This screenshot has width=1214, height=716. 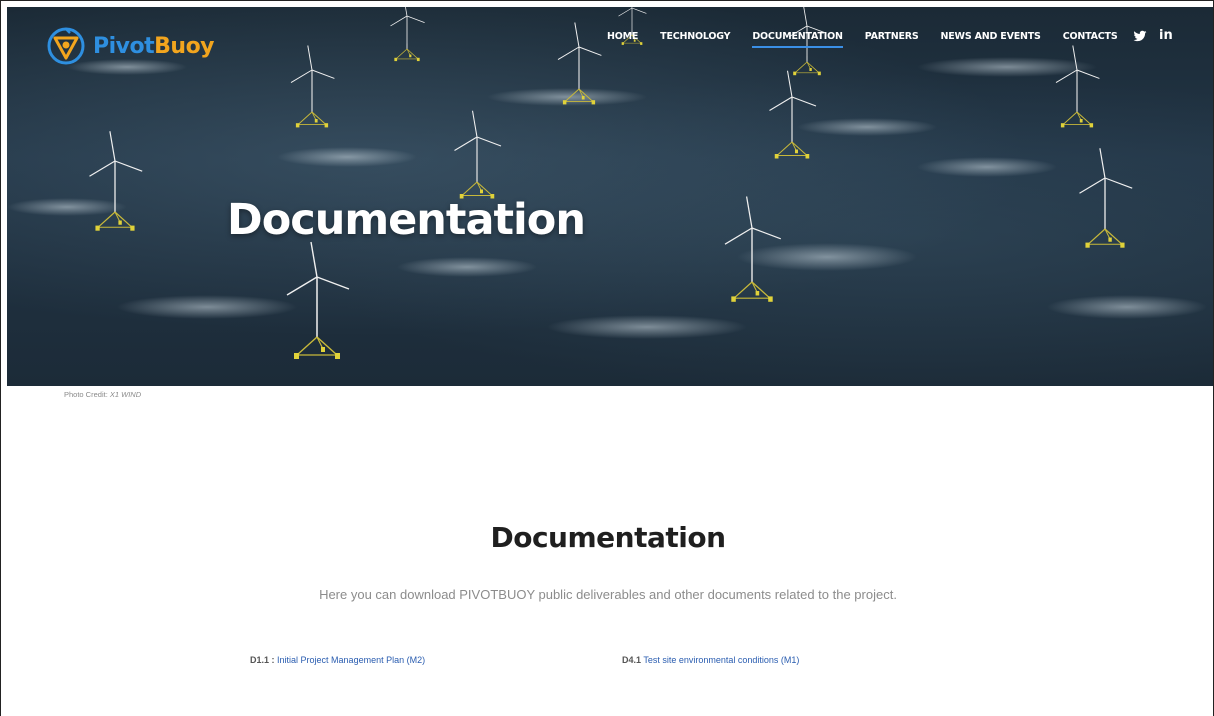 I want to click on hero-title: Documentation, so click(x=406, y=220).